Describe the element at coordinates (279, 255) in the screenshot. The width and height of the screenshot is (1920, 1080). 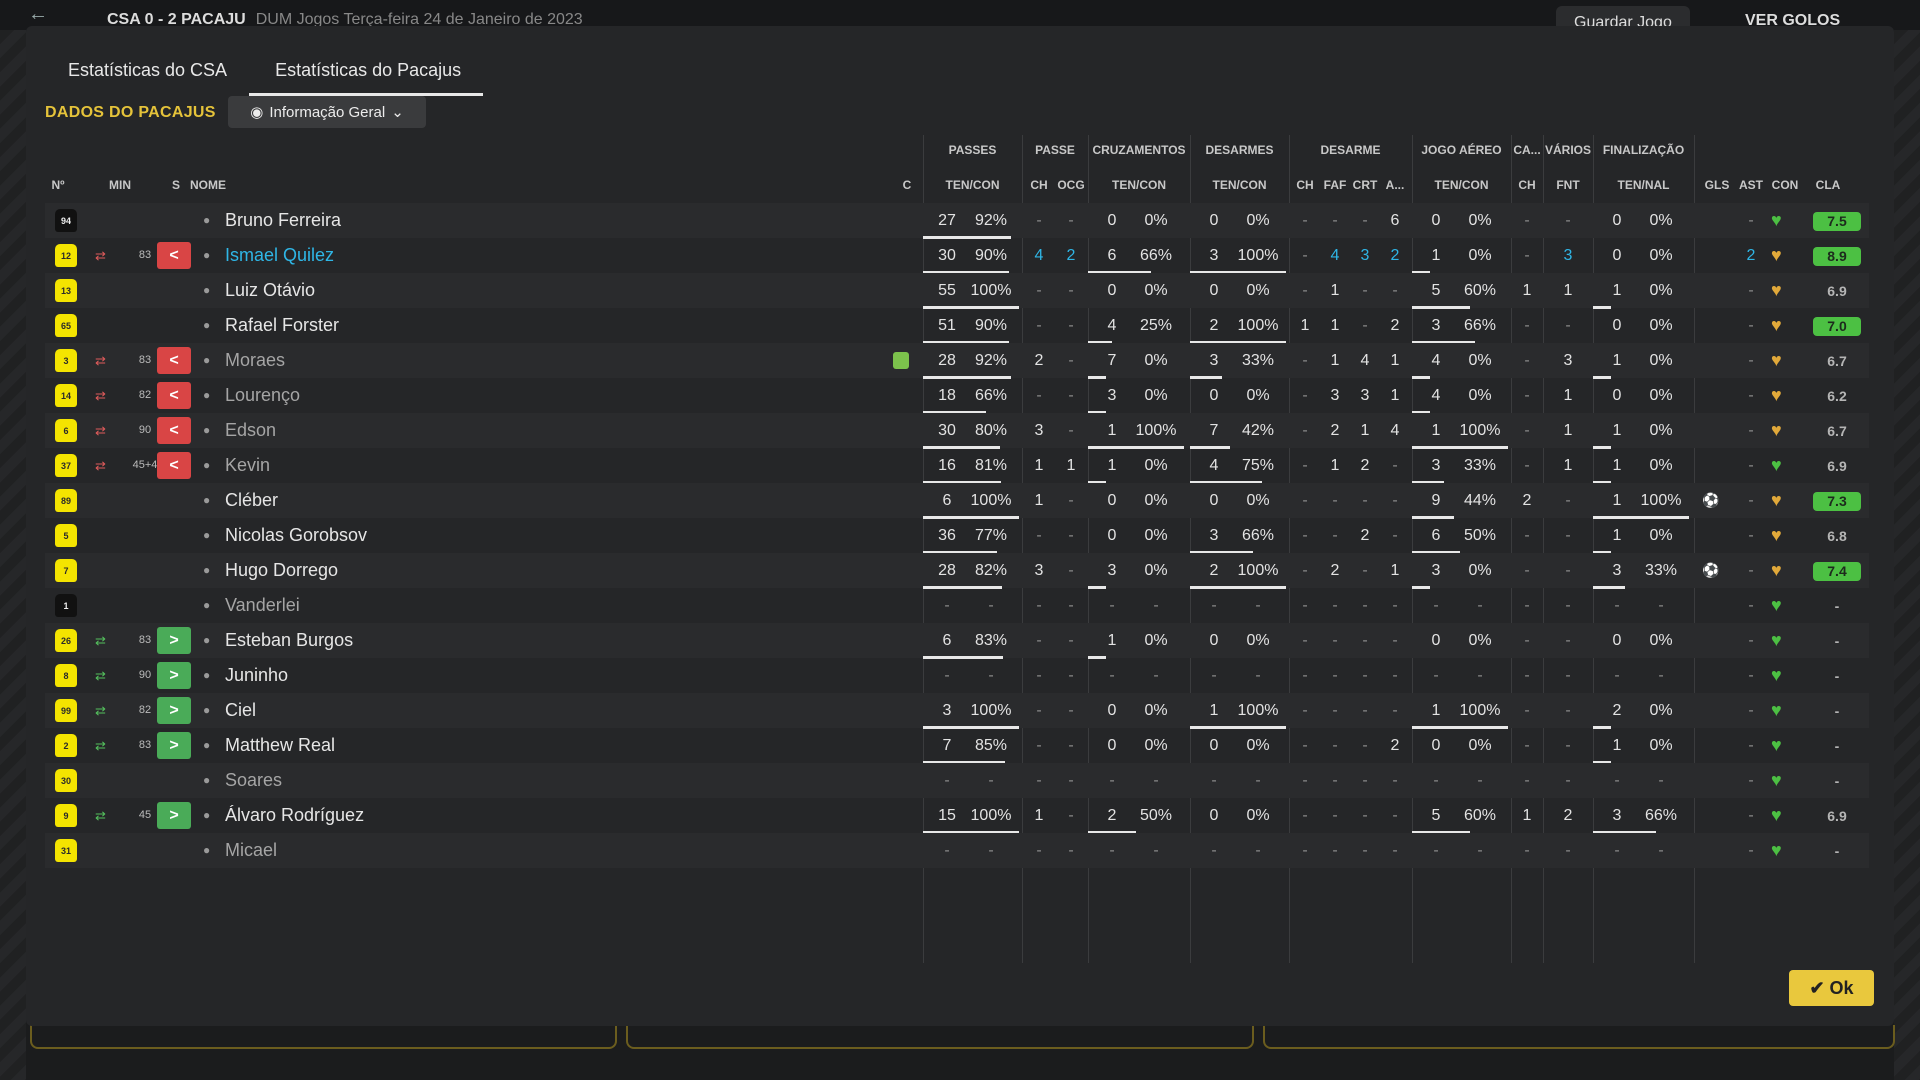
I see `player-name: Ismael Quilez` at that location.